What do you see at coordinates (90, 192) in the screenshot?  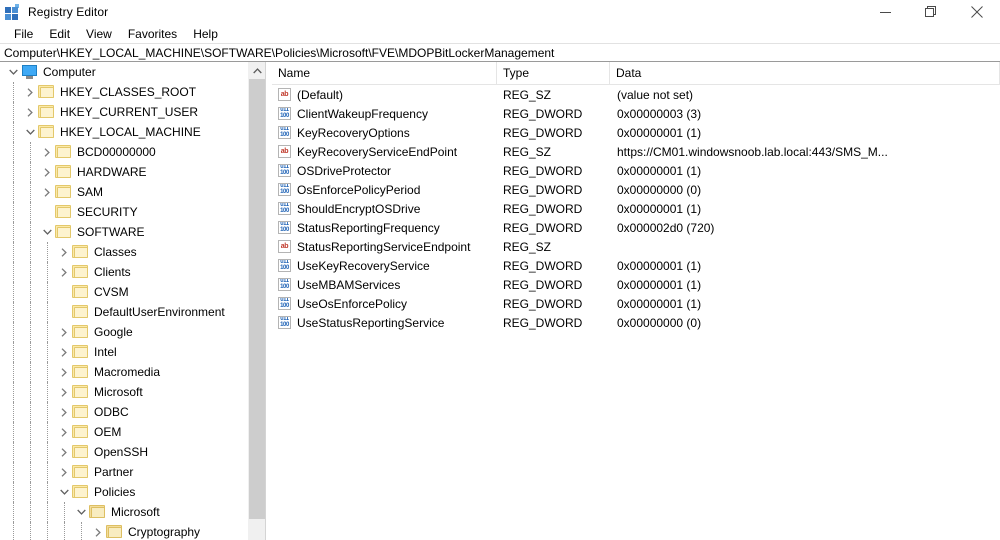 I see `tree-item-label: SAM` at bounding box center [90, 192].